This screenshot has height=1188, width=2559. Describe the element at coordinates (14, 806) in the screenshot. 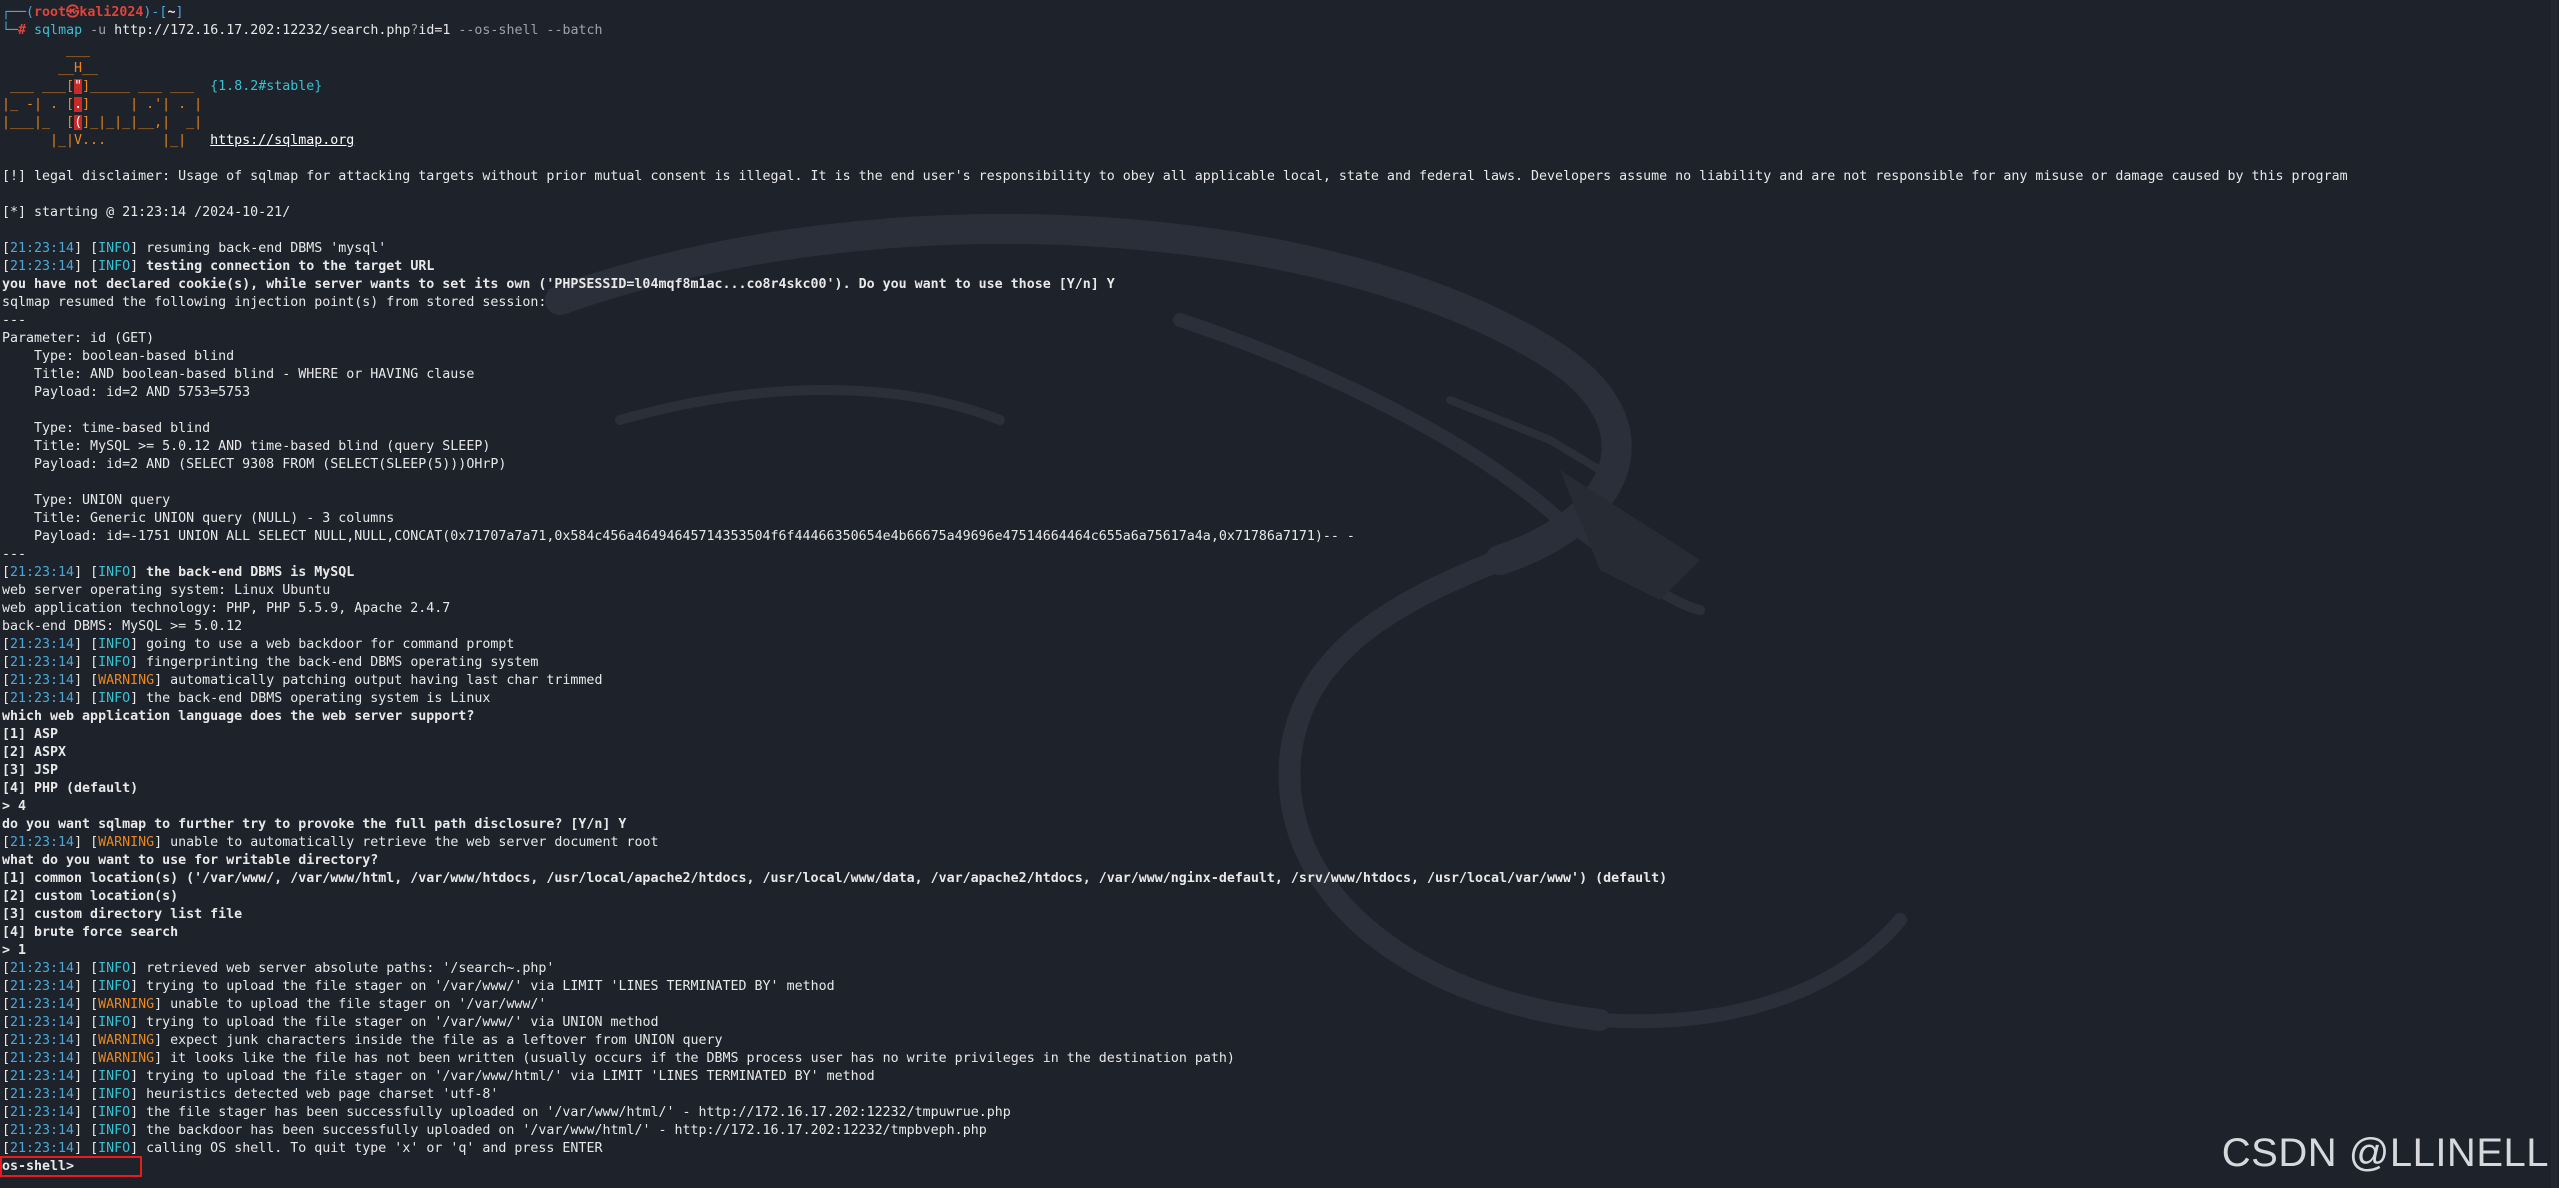

I see `user-answer: > 4` at that location.